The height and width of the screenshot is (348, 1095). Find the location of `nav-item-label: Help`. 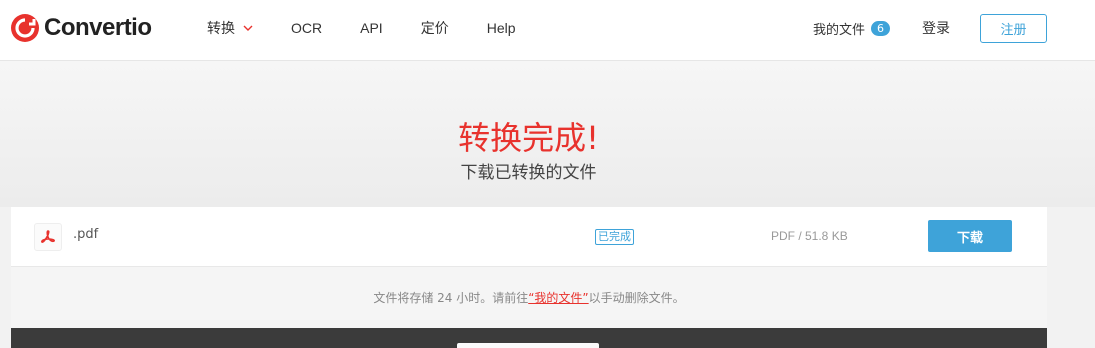

nav-item-label: Help is located at coordinates (501, 28).